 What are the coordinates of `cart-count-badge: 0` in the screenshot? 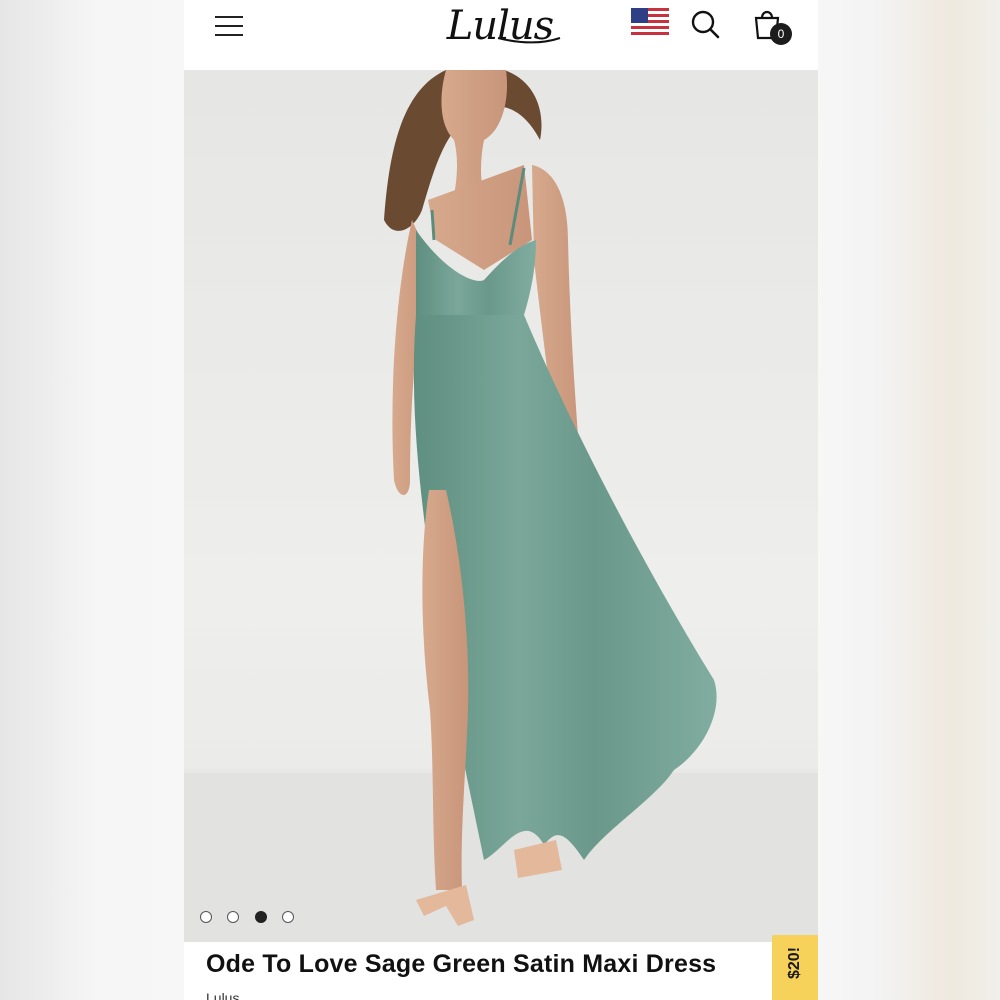 It's located at (781, 34).